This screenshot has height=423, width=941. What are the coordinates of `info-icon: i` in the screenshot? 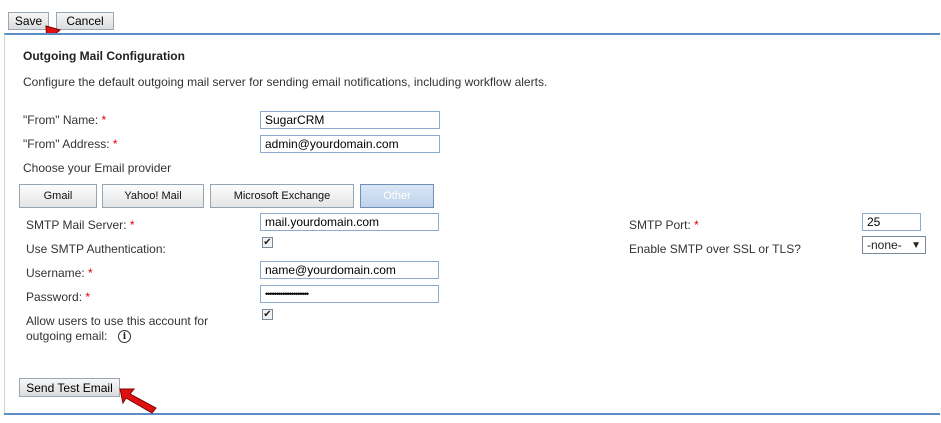 It's located at (124, 336).